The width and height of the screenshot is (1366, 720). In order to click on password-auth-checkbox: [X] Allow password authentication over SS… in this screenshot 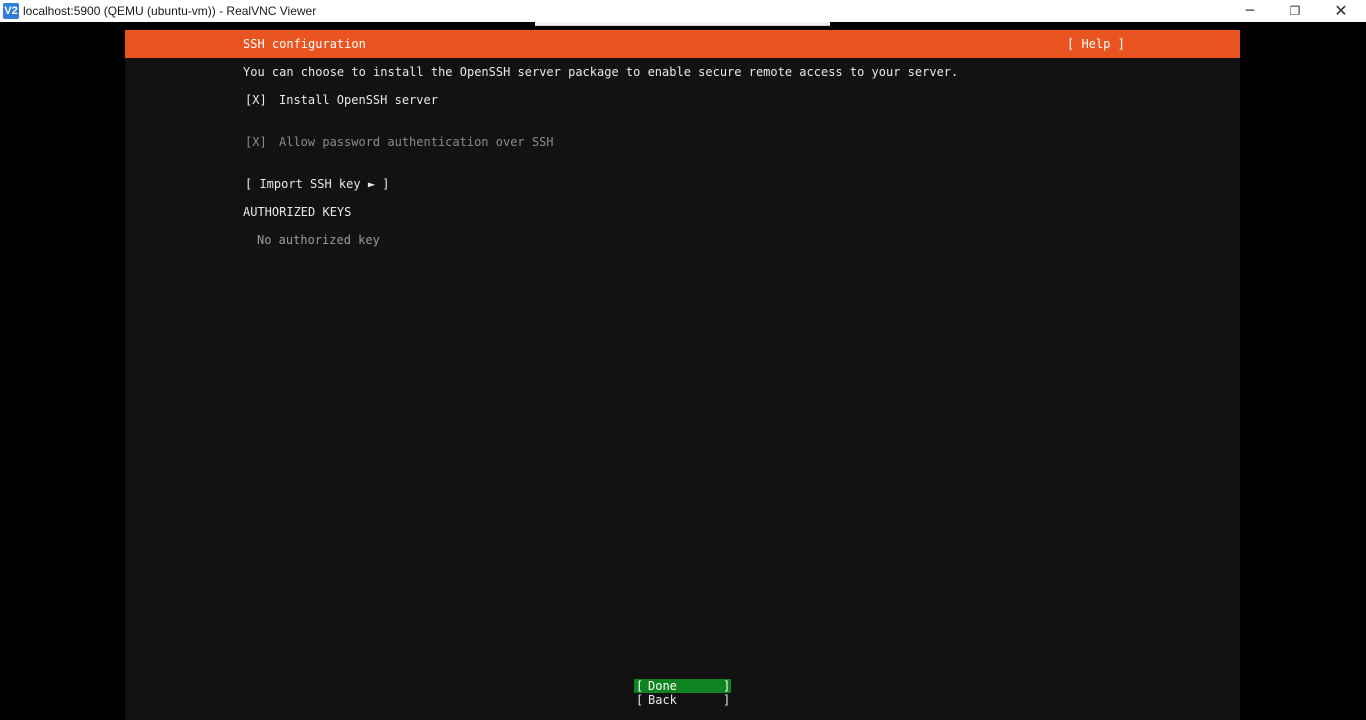, I will do `click(399, 142)`.